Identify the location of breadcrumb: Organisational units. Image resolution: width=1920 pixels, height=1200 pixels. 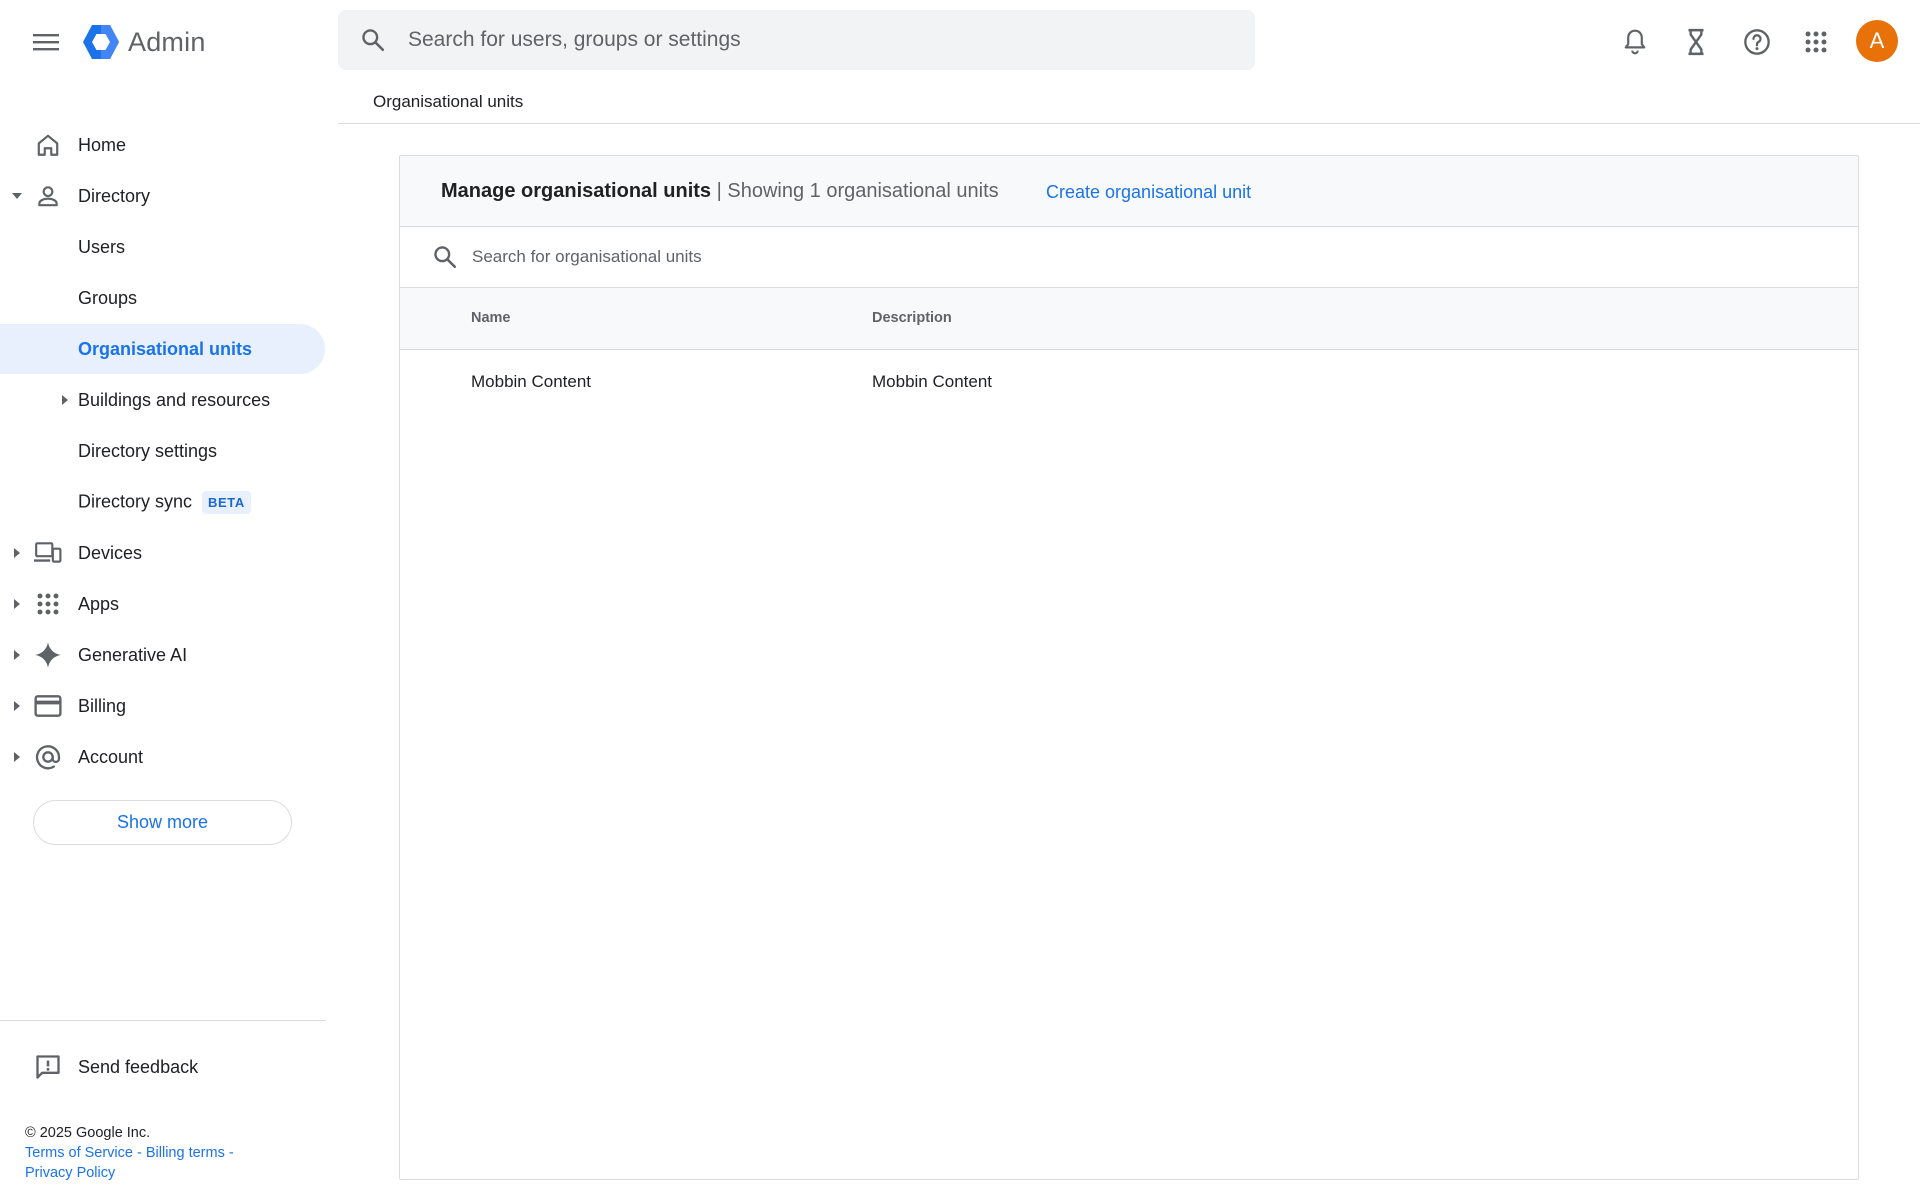
(448, 101).